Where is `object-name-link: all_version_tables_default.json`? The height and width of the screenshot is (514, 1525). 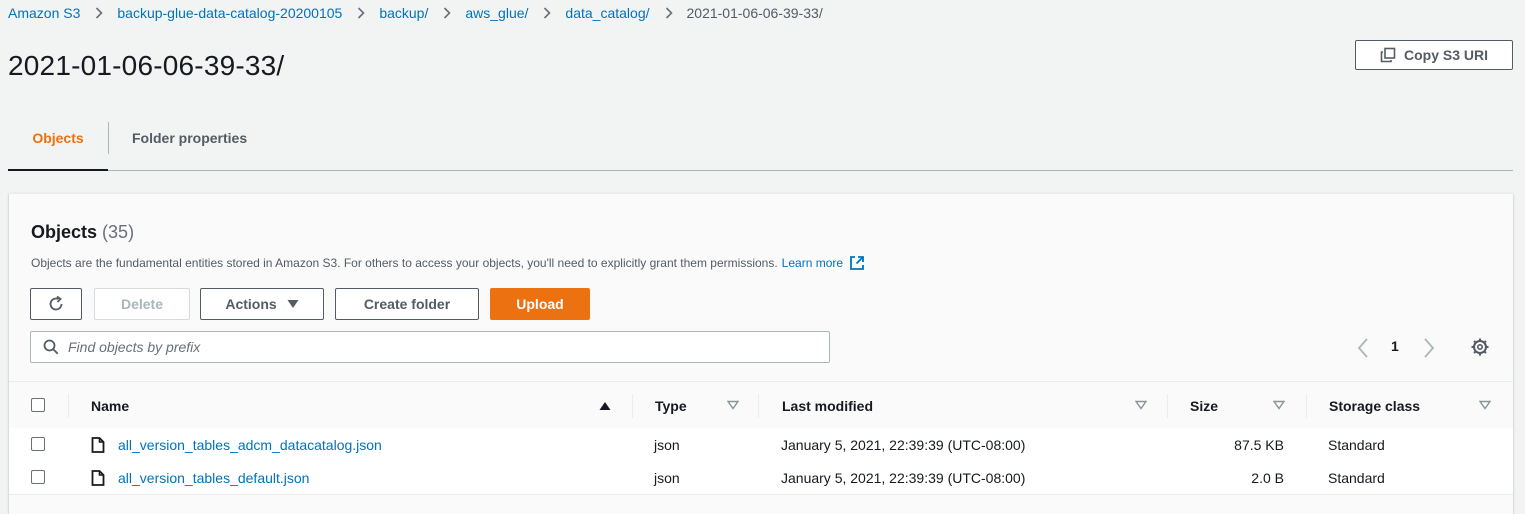
object-name-link: all_version_tables_default.json is located at coordinates (213, 478).